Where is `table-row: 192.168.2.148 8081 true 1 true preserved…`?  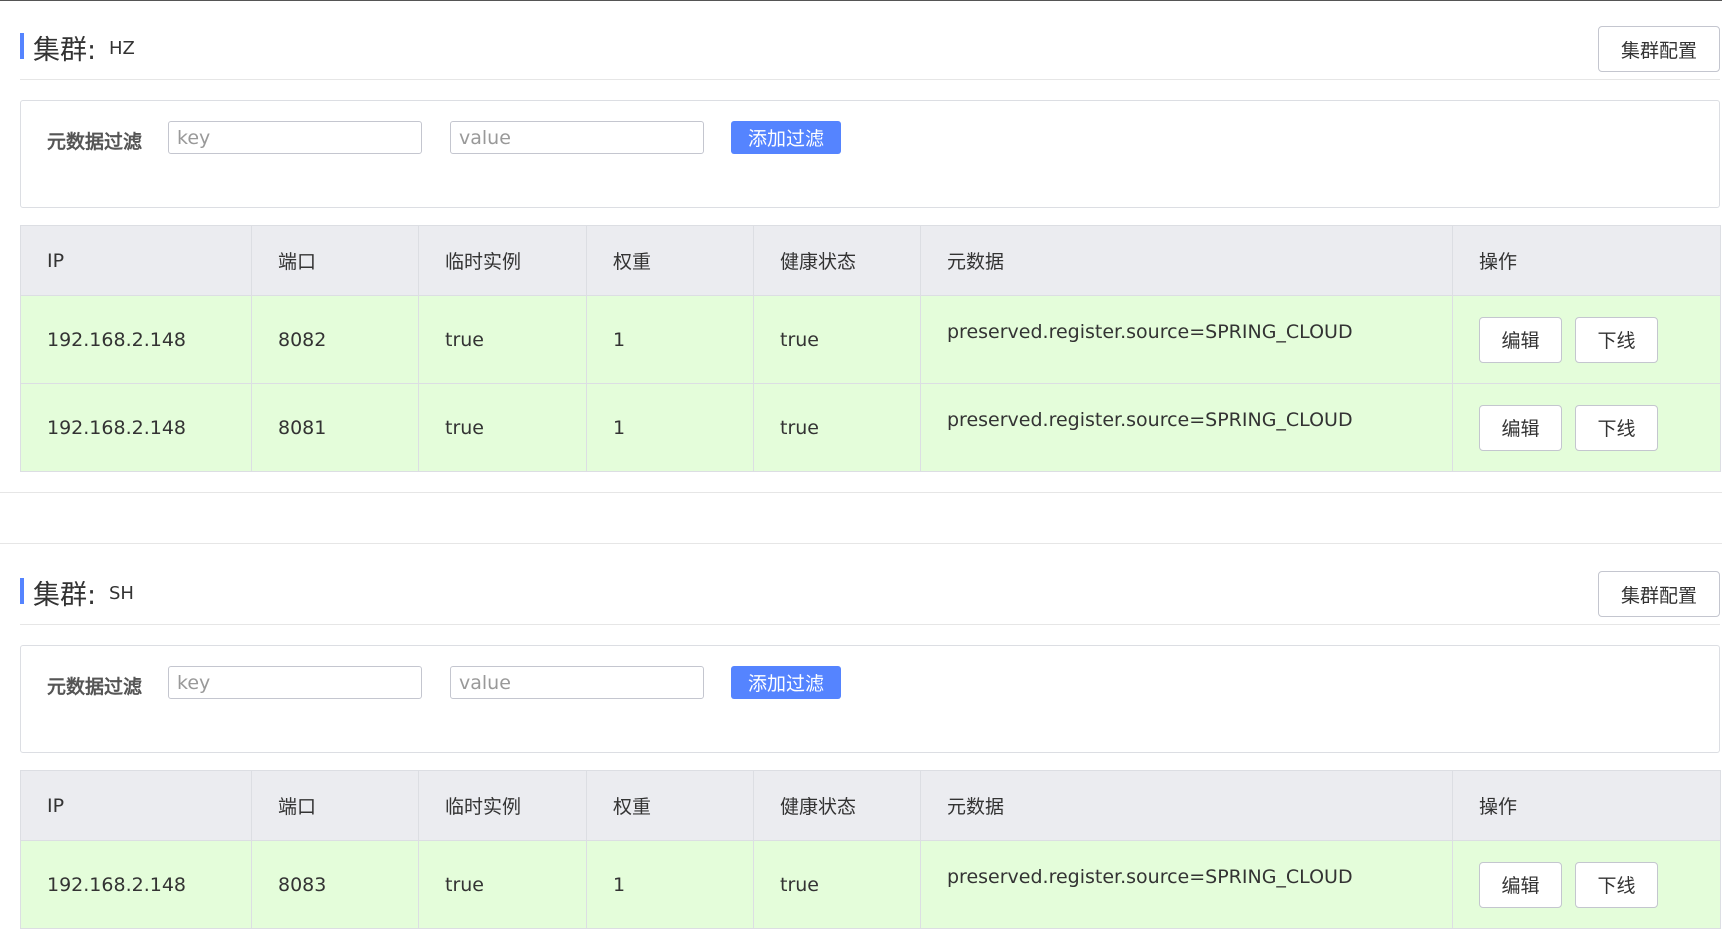 table-row: 192.168.2.148 8081 true 1 true preserved… is located at coordinates (870, 427).